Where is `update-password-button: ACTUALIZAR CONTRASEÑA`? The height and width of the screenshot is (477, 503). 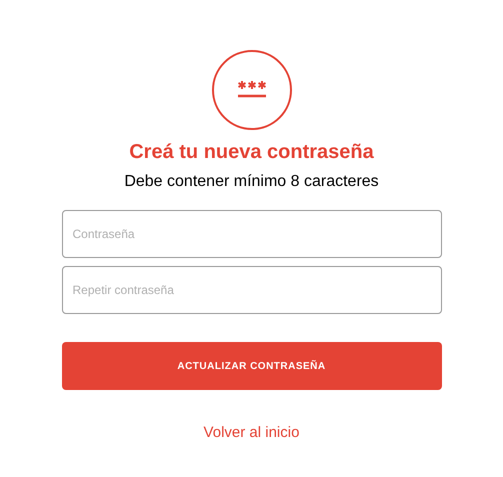
update-password-button: ACTUALIZAR CONTRASEÑA is located at coordinates (252, 366).